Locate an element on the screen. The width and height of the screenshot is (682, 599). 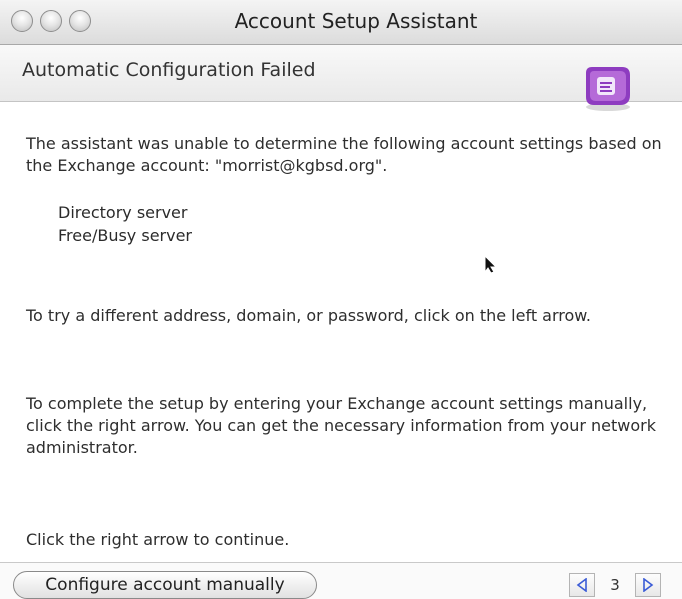
footer: Configure account manually 3 is located at coordinates (341, 580).